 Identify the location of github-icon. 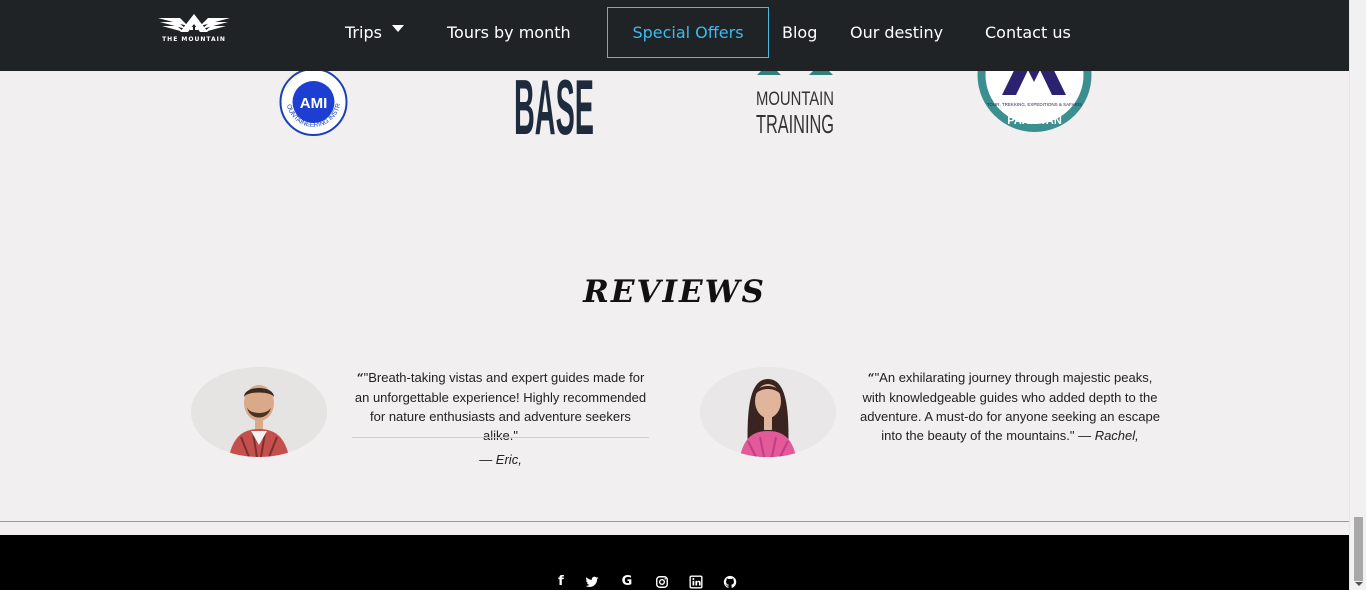
(730, 582).